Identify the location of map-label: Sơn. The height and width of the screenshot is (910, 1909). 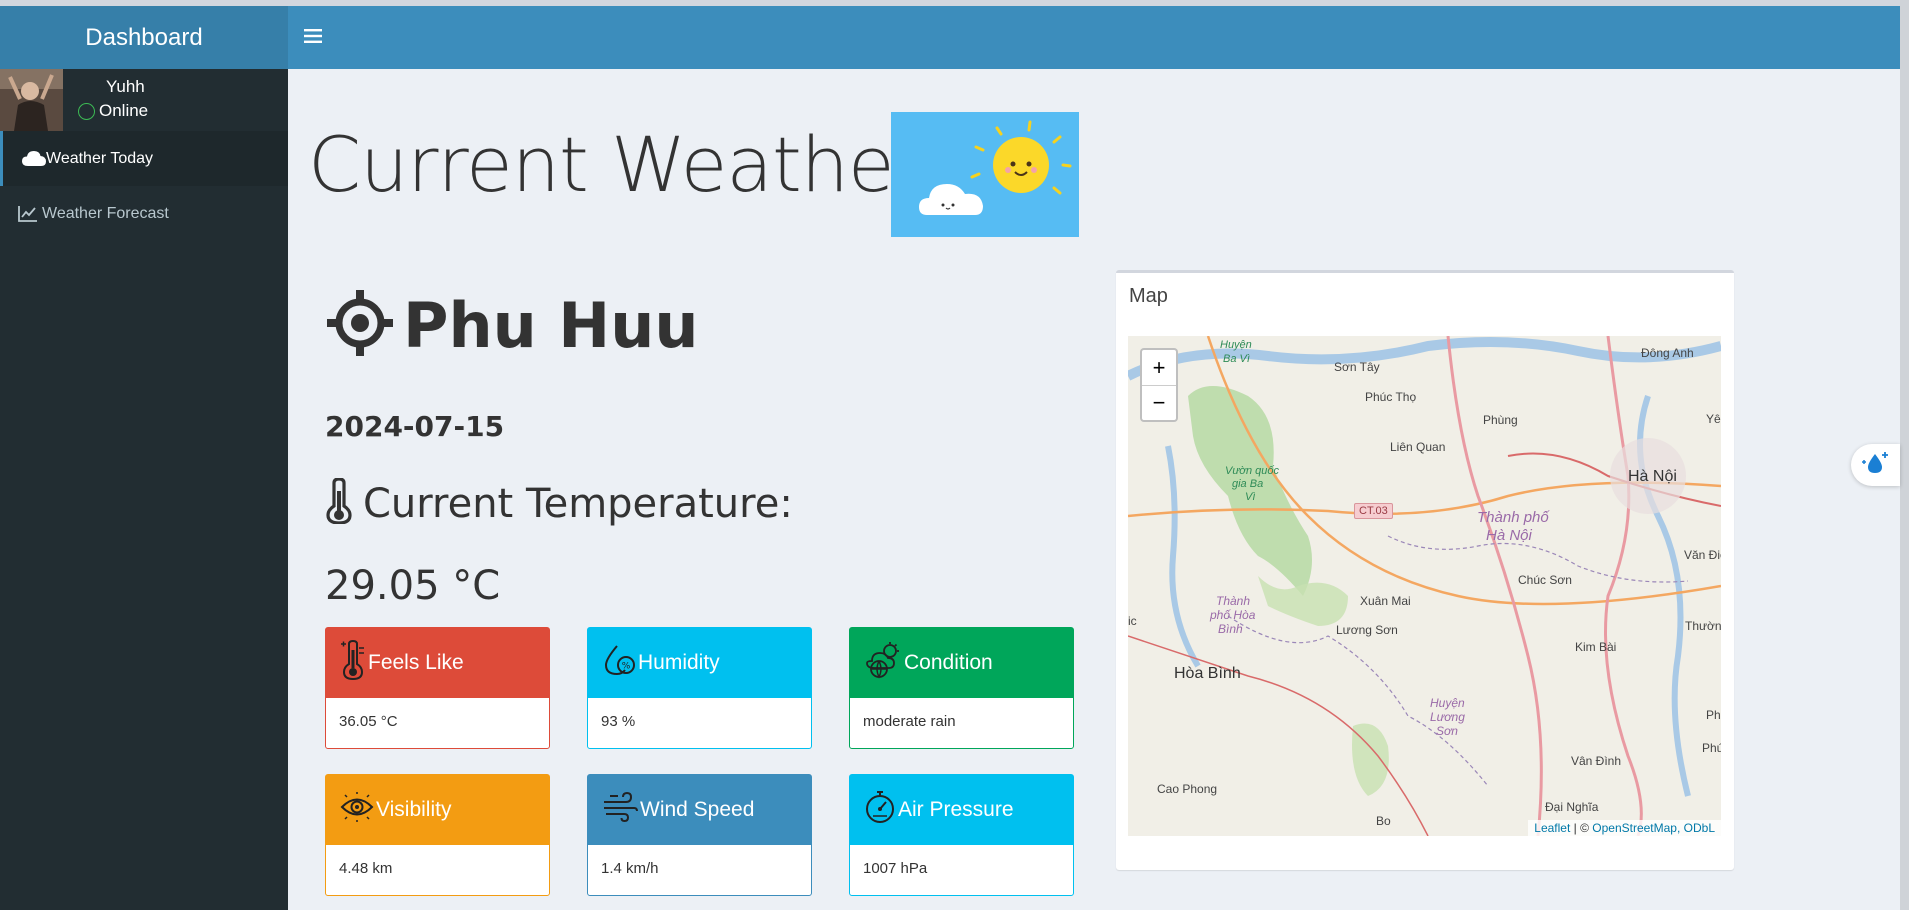
(1447, 731).